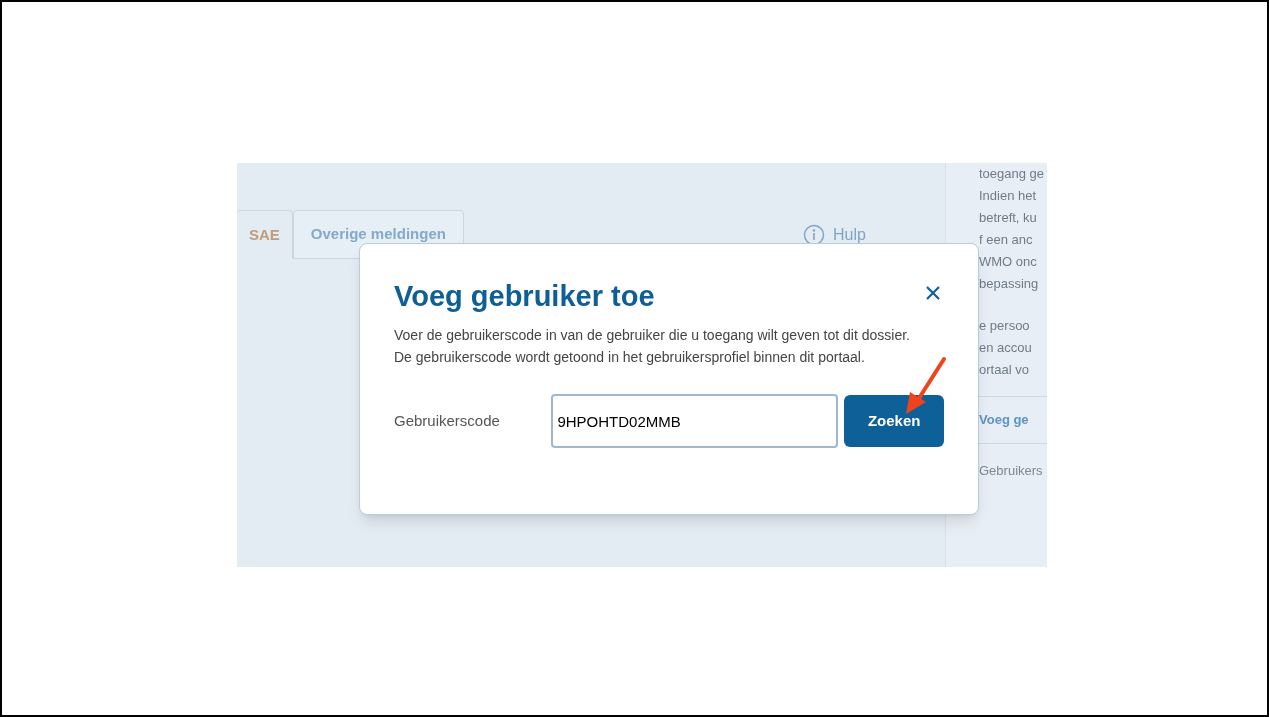 The width and height of the screenshot is (1269, 717). What do you see at coordinates (447, 420) in the screenshot?
I see `field-label: Gebruikerscode` at bounding box center [447, 420].